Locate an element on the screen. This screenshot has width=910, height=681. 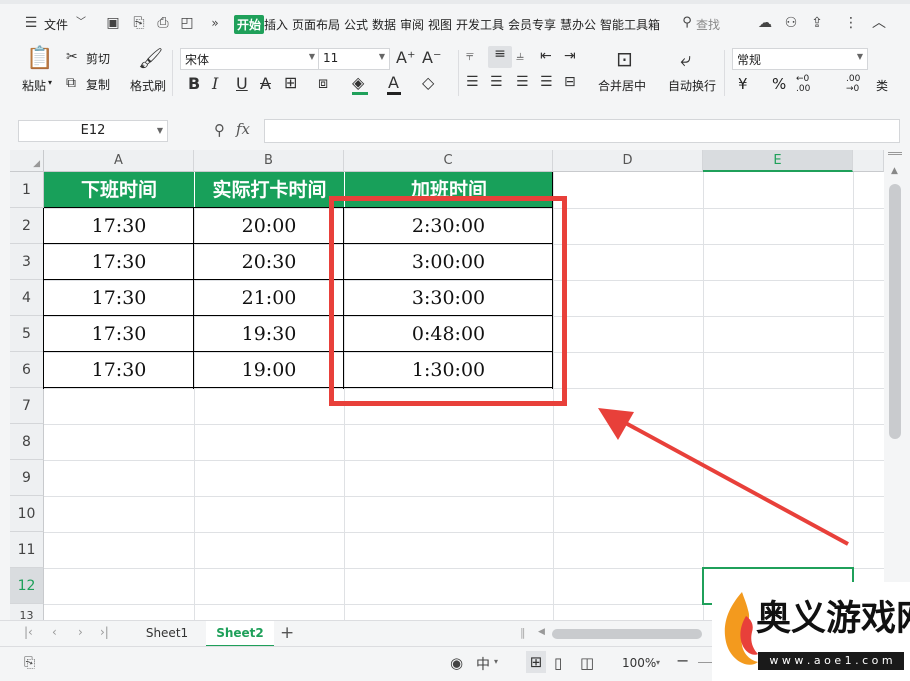
vertical-scrollbar: ▲ is located at coordinates (897, 385).